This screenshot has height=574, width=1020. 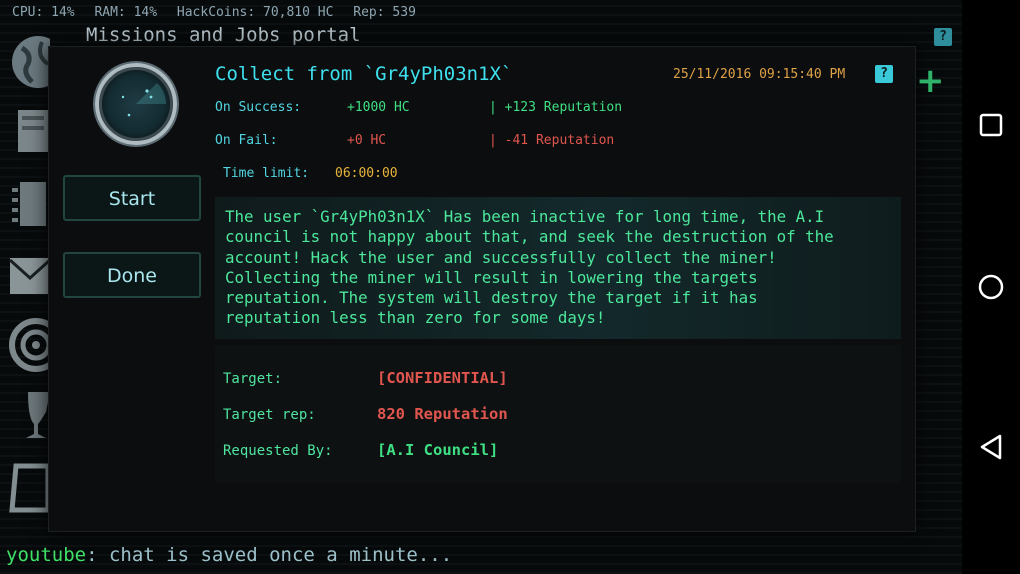 What do you see at coordinates (266, 173) in the screenshot?
I see `time-limit-label: Time limit:` at bounding box center [266, 173].